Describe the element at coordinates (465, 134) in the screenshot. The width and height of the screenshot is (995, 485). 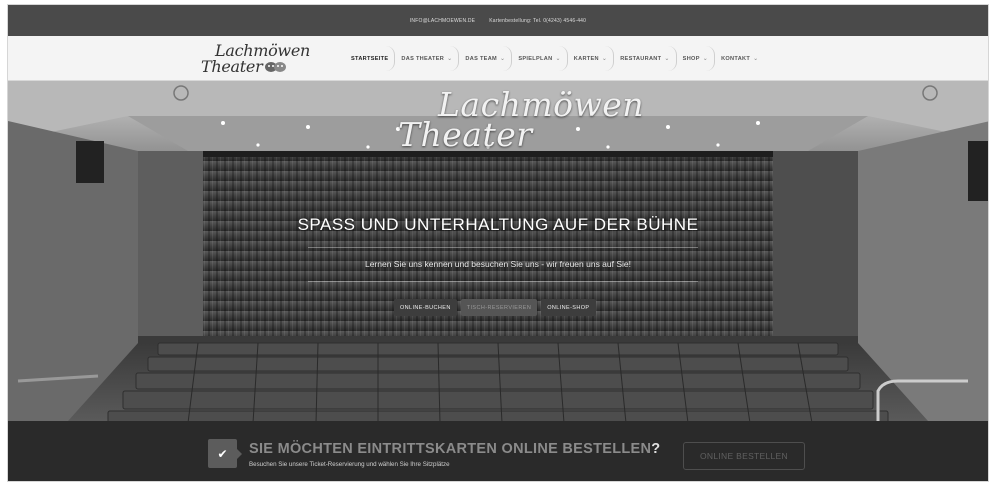
I see `hero-logo-line2: Theater` at that location.